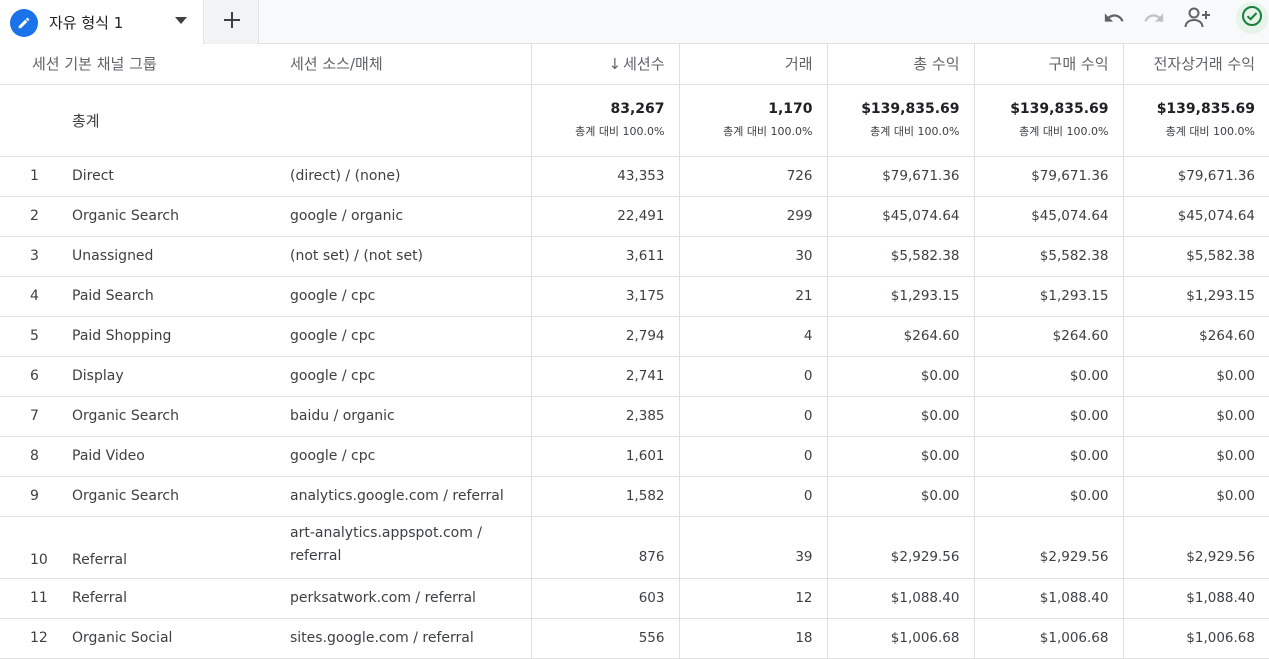 The image size is (1269, 659). What do you see at coordinates (604, 496) in the screenshot?
I see `sessions-cell: 1,582` at bounding box center [604, 496].